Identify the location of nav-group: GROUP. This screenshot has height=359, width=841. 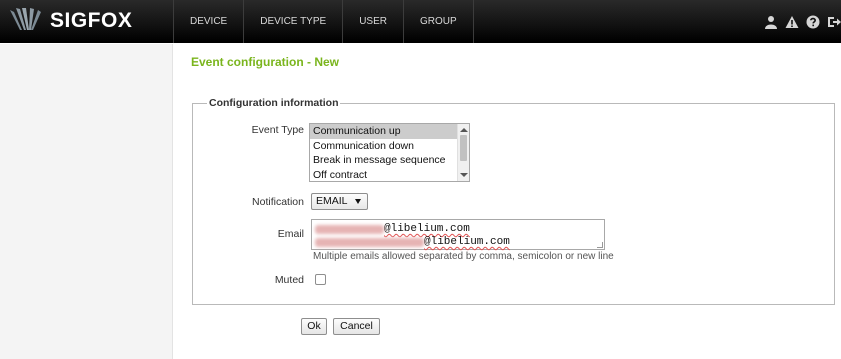
(438, 21).